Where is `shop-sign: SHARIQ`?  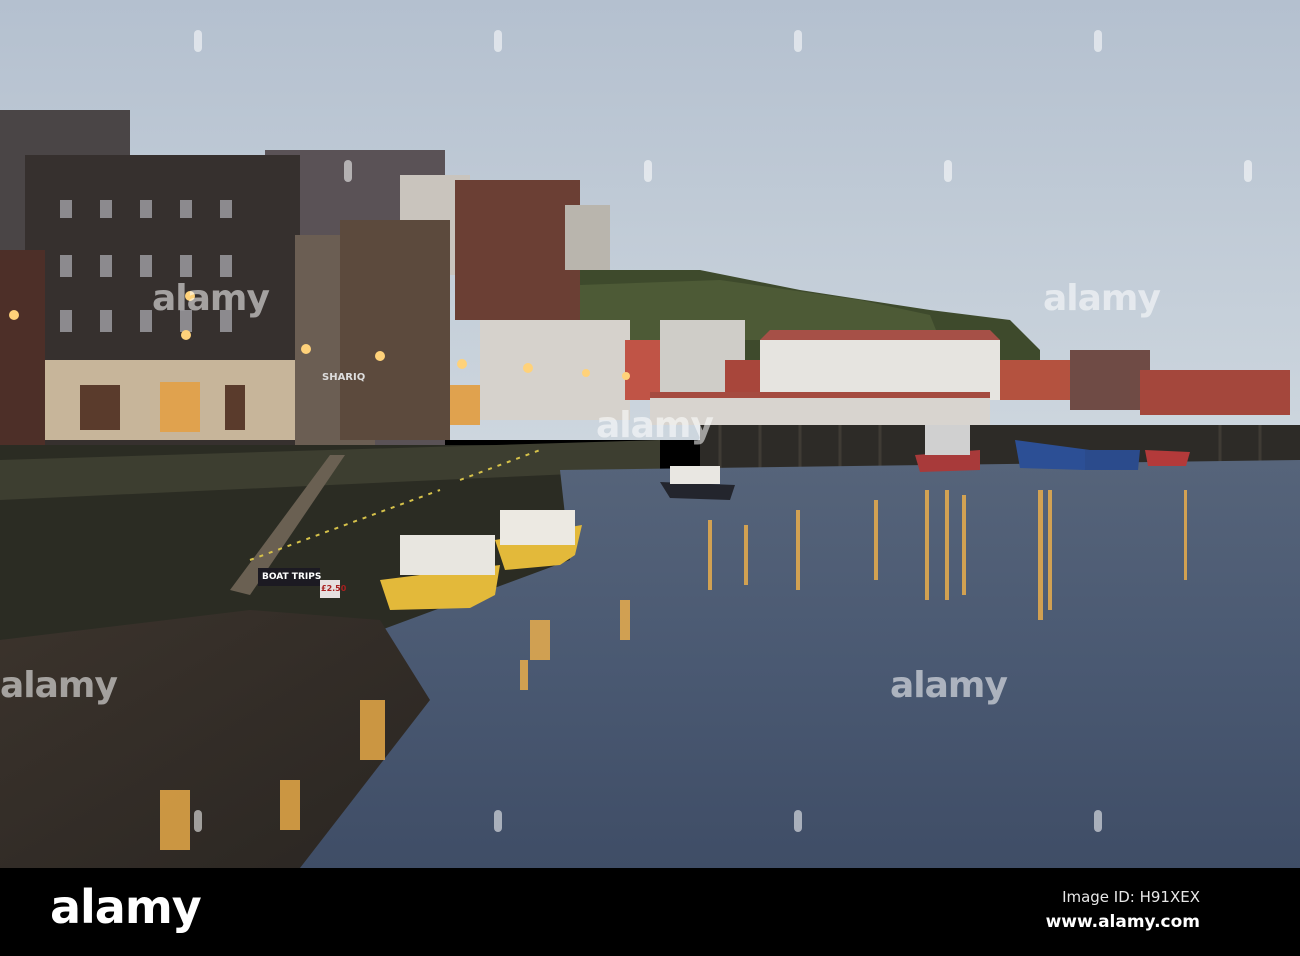 shop-sign: SHARIQ is located at coordinates (344, 377).